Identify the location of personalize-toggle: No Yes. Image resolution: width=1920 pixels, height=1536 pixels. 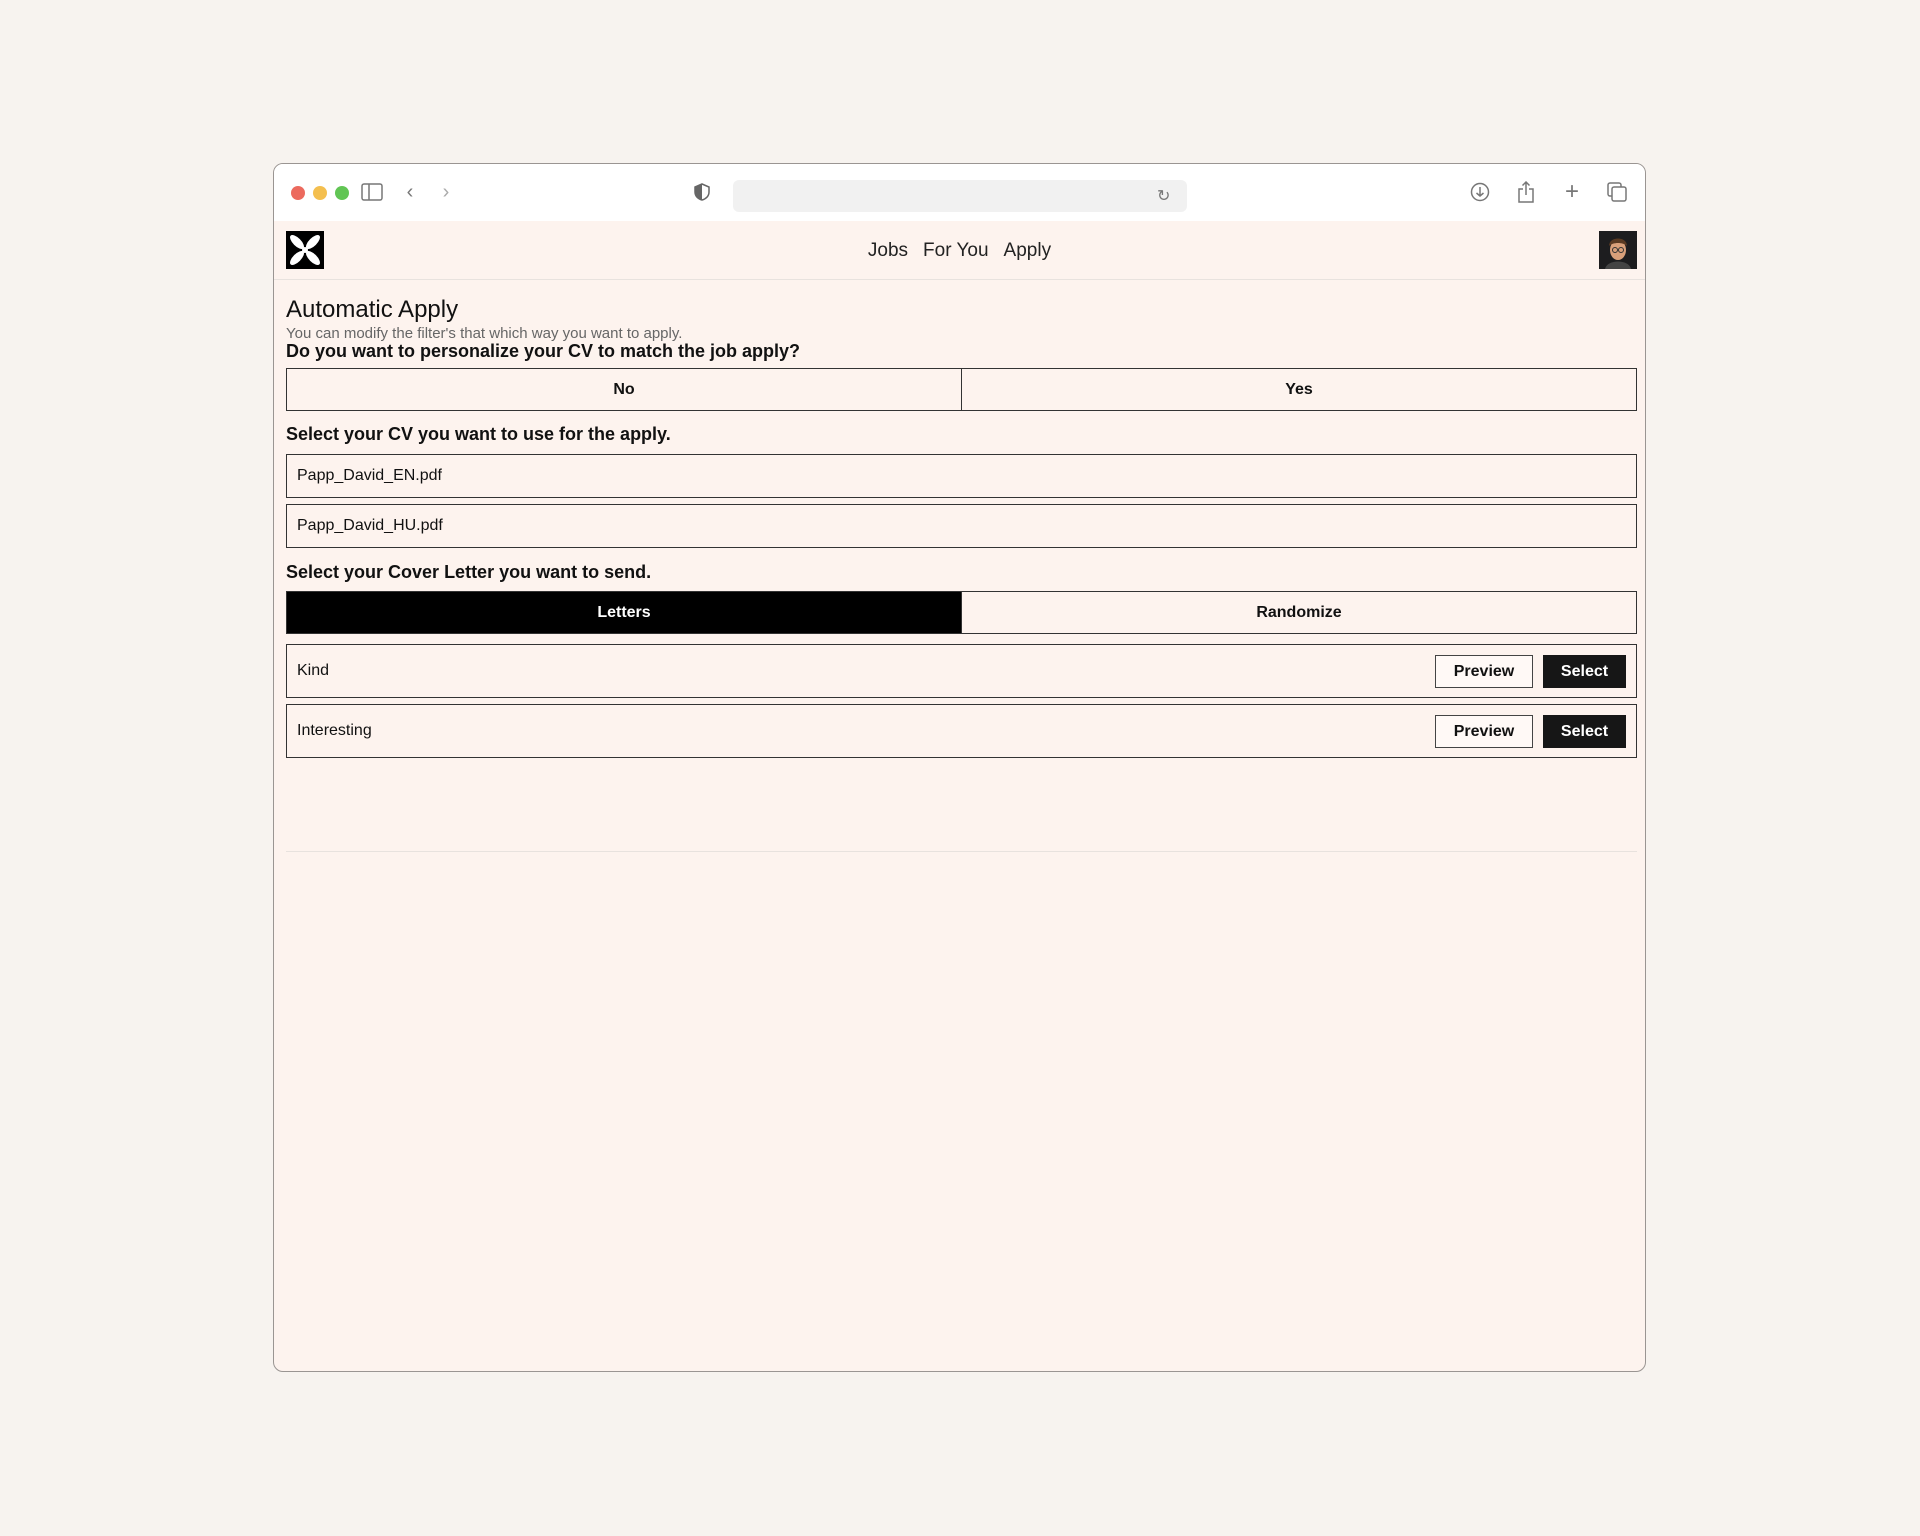
(961, 389).